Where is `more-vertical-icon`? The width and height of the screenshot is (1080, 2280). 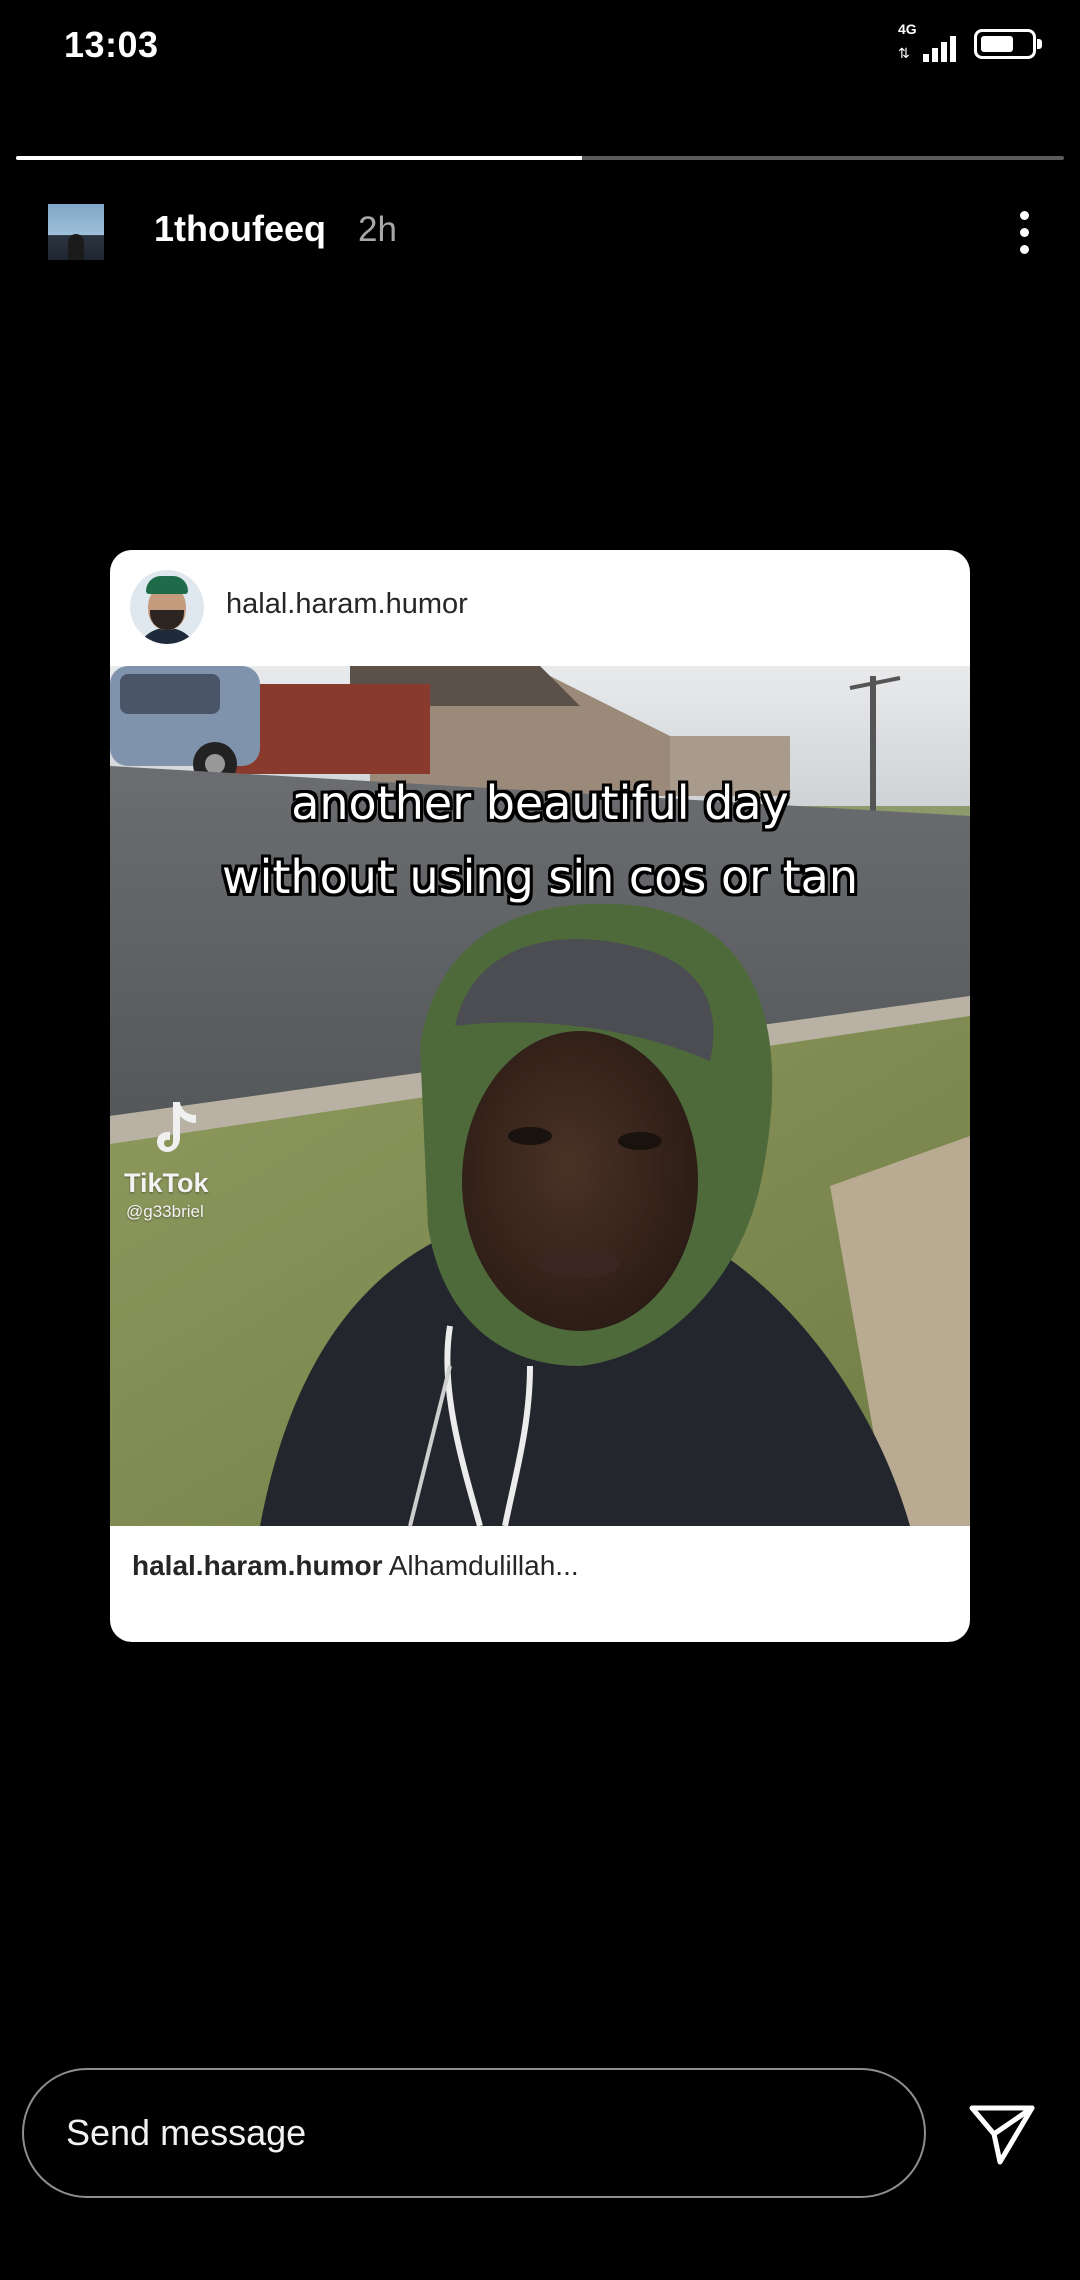
more-vertical-icon is located at coordinates (1024, 232).